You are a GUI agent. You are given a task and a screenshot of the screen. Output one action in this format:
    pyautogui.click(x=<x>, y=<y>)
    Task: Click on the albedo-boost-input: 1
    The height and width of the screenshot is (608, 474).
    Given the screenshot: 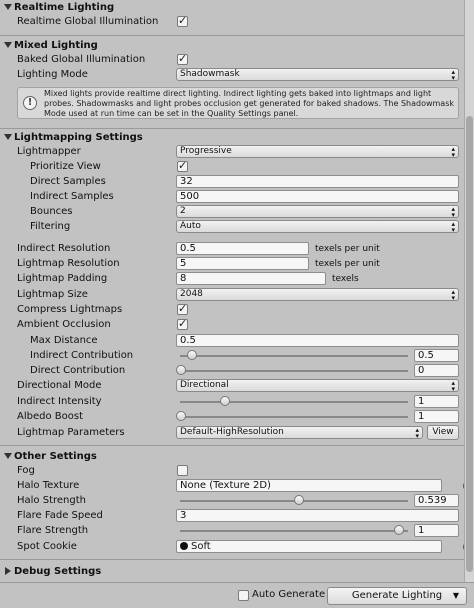 What is the action you would take?
    pyautogui.click(x=436, y=416)
    